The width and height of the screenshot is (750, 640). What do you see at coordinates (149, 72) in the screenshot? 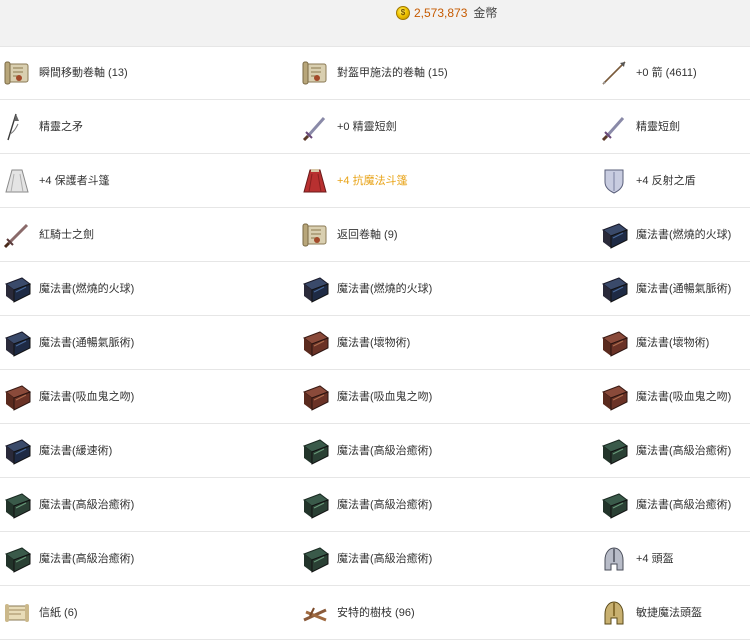
I see `inventory-item: 瞬間移動卷軸 (13)` at bounding box center [149, 72].